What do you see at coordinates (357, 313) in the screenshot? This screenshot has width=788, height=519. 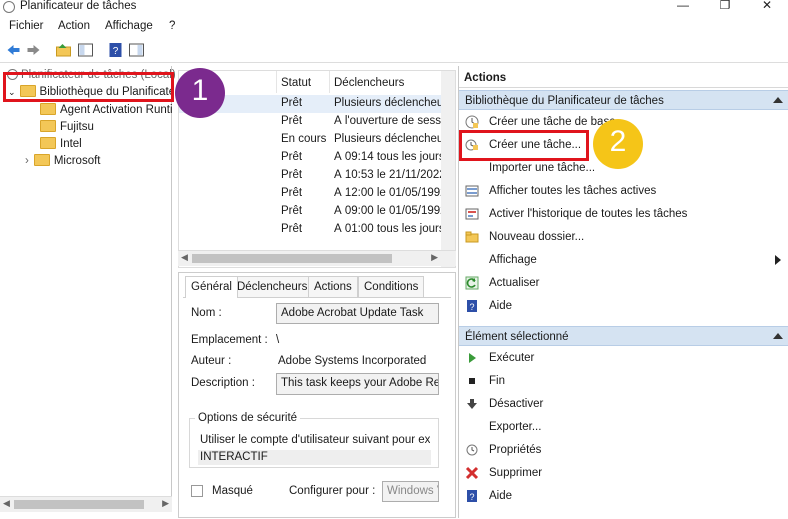 I see `name-field: Adobe Acrobat Update Task` at bounding box center [357, 313].